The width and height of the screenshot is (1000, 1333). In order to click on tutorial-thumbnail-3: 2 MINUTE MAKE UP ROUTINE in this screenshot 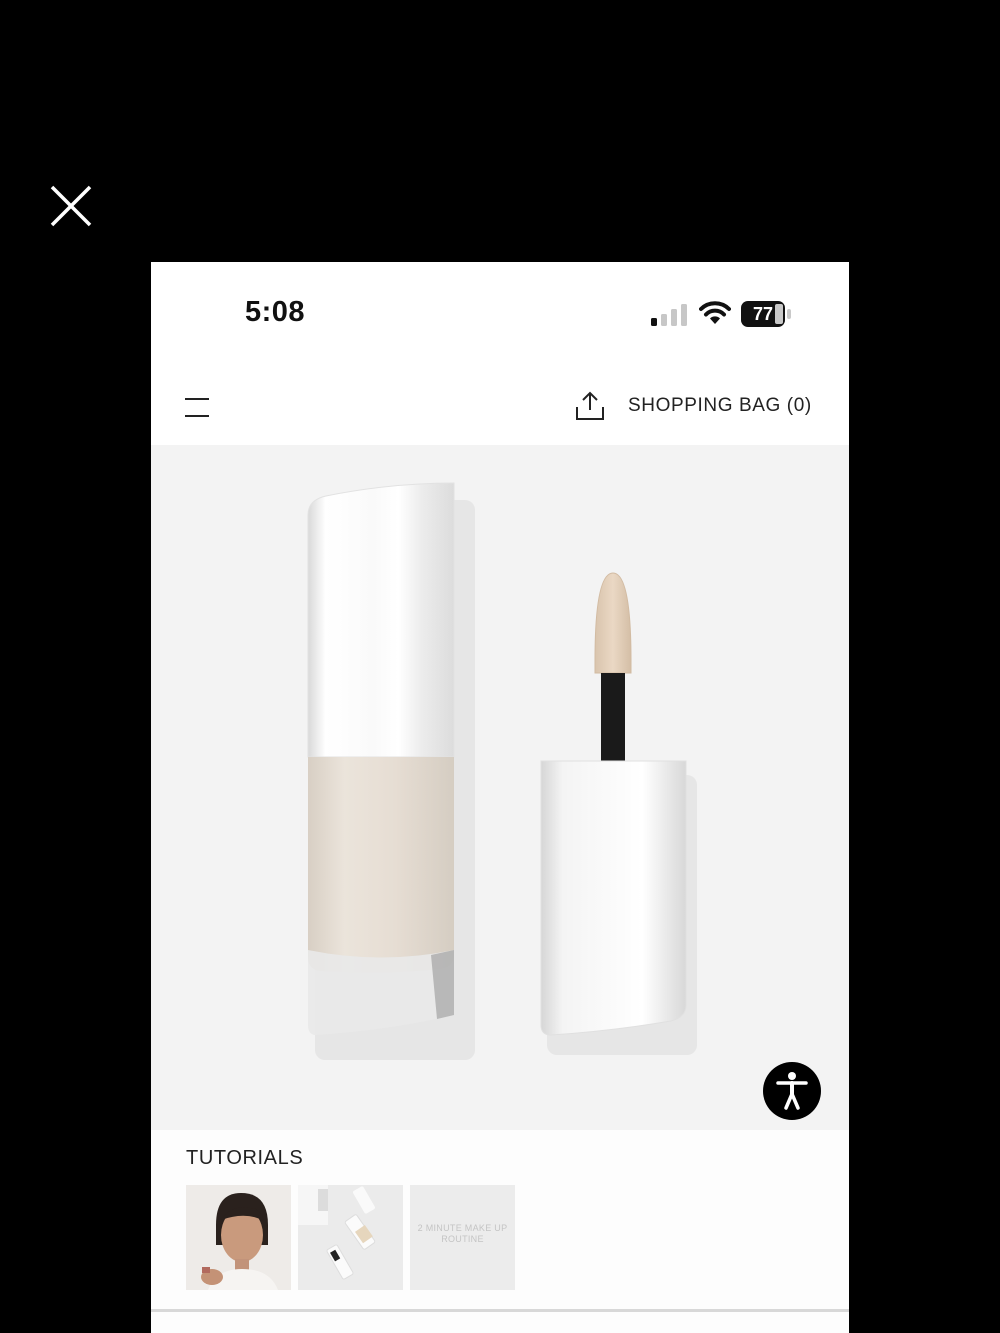, I will do `click(462, 1237)`.